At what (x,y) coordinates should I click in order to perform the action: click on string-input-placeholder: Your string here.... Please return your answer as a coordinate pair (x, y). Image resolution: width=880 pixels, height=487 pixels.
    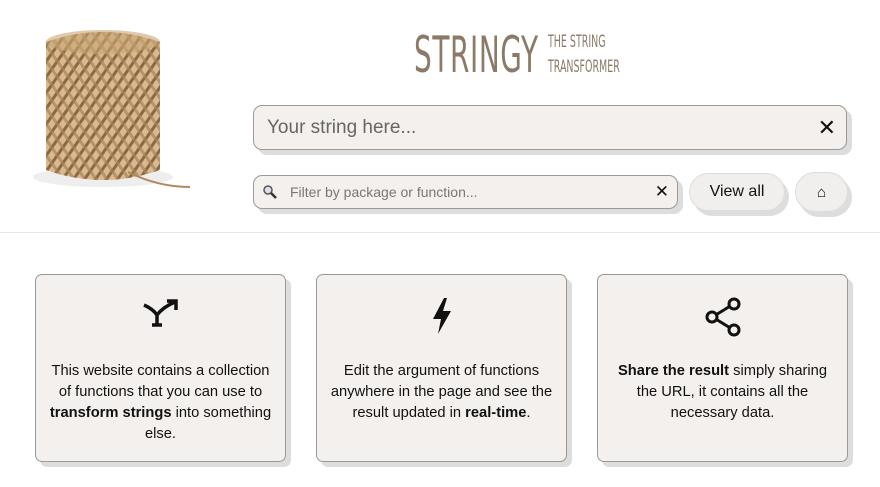
    Looking at the image, I should click on (542, 128).